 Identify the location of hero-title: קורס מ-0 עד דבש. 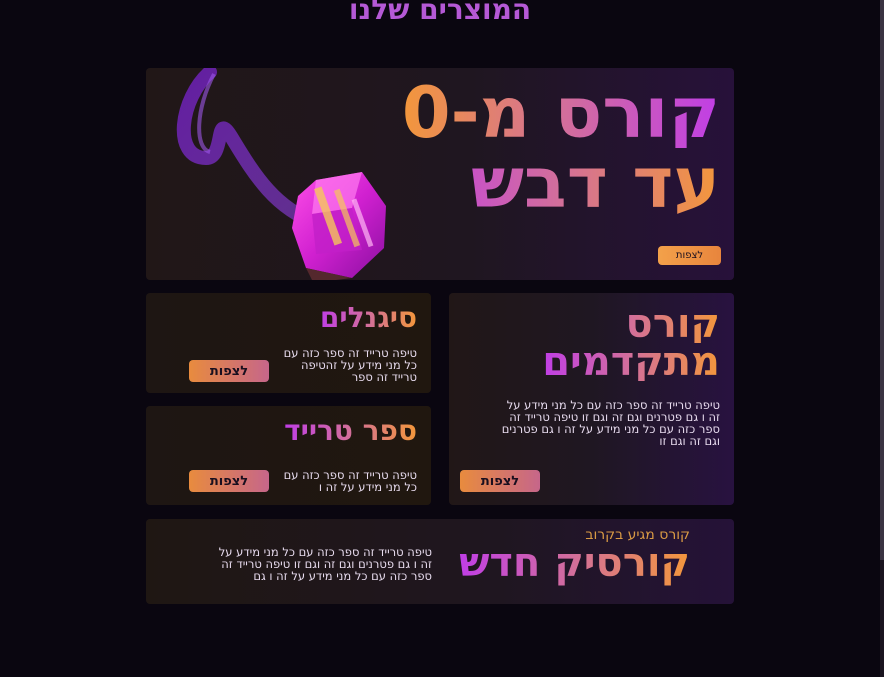
(561, 148).